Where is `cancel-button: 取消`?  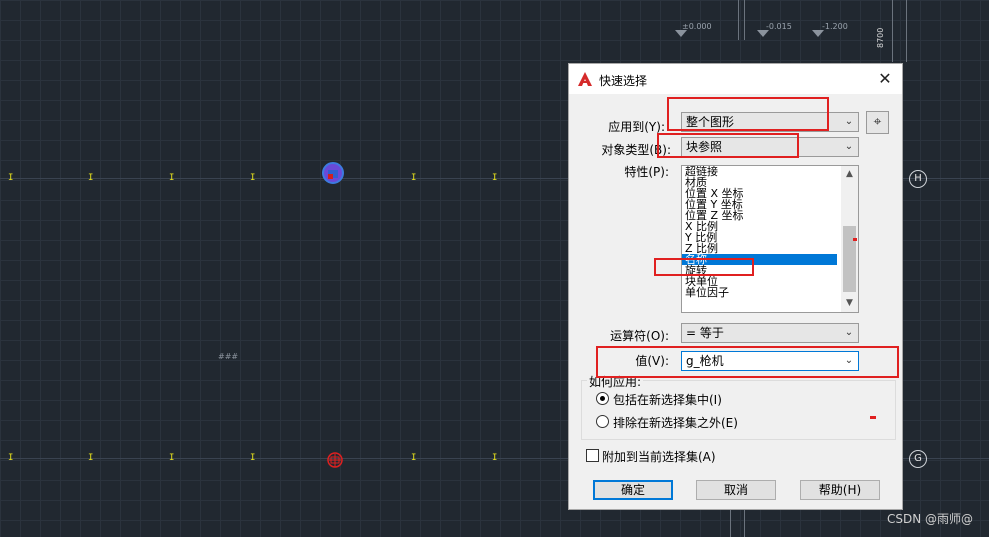 cancel-button: 取消 is located at coordinates (736, 490).